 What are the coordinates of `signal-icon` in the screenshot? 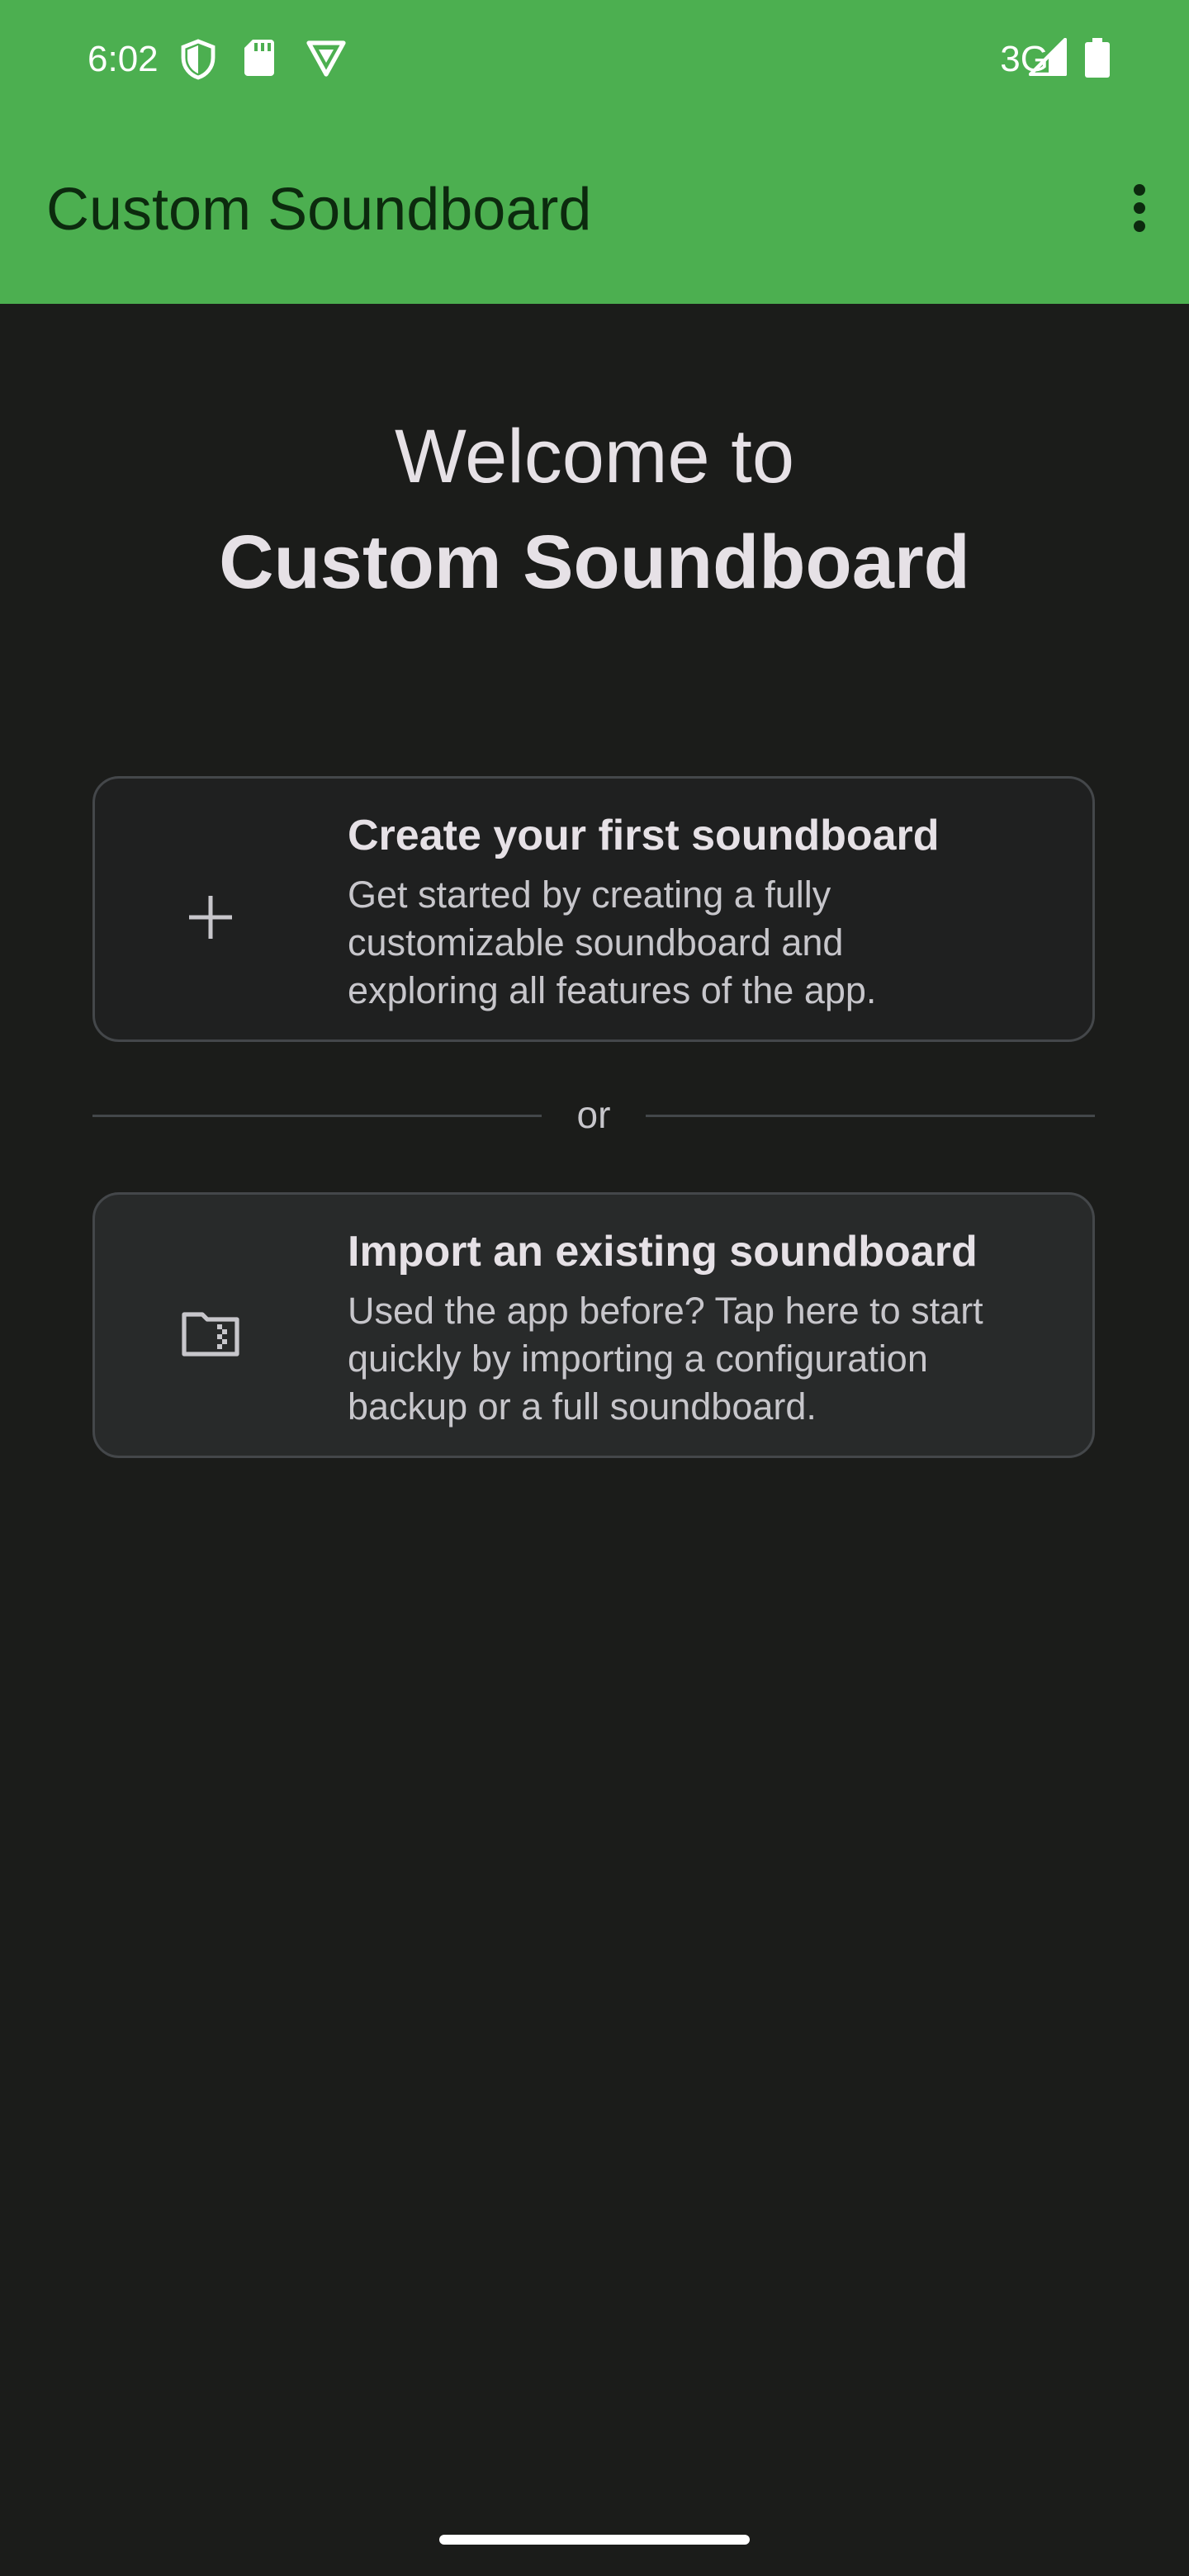 It's located at (1048, 59).